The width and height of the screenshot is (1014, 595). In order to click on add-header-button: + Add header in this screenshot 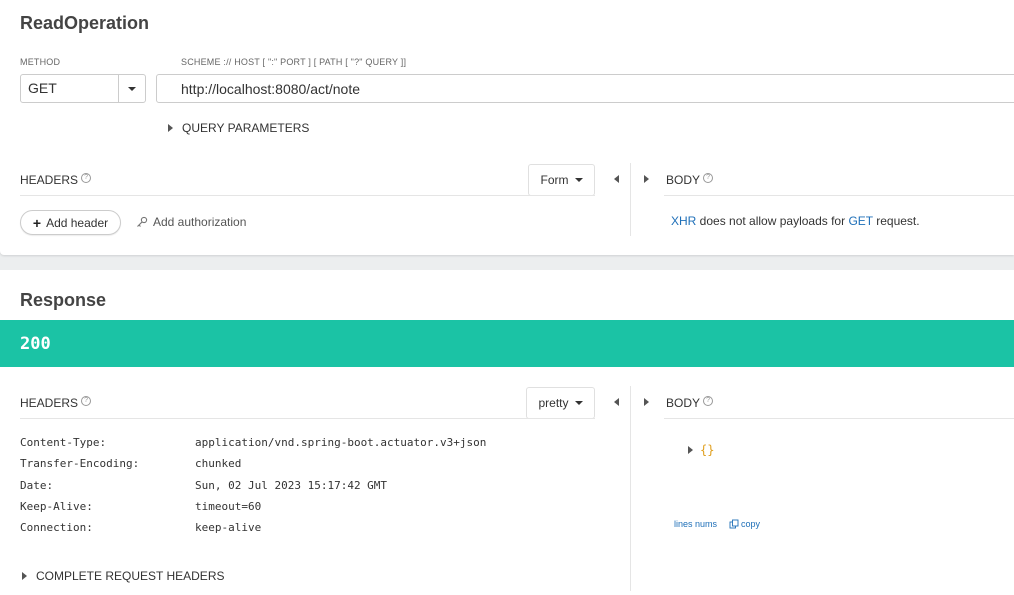, I will do `click(70, 222)`.